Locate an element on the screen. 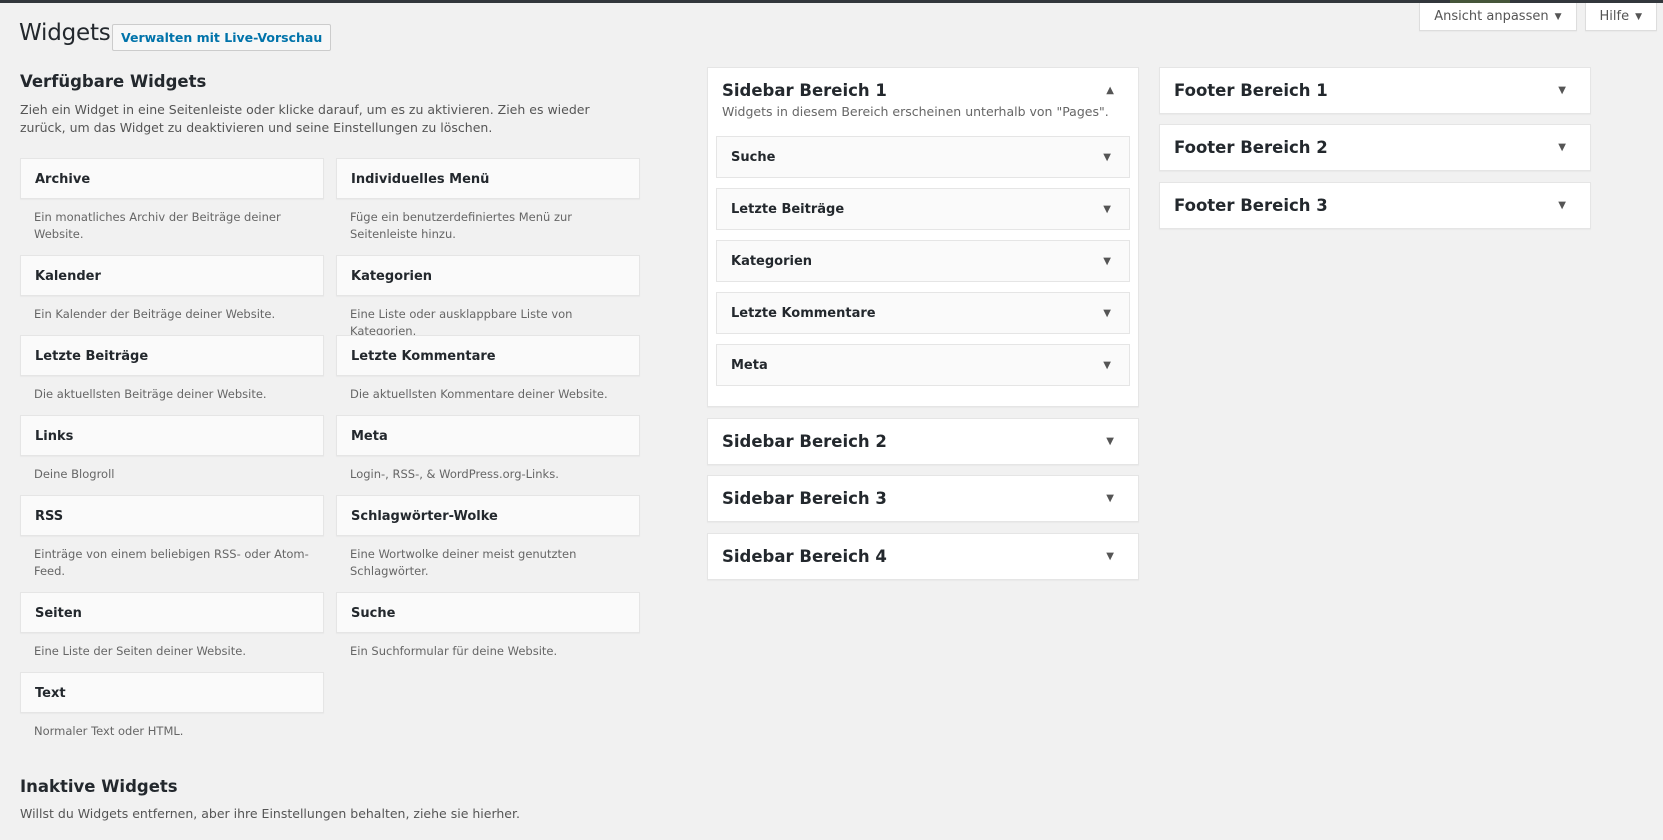 This screenshot has width=1663, height=840. screen-options-button: Ansicht anpassen ▼ is located at coordinates (1498, 17).